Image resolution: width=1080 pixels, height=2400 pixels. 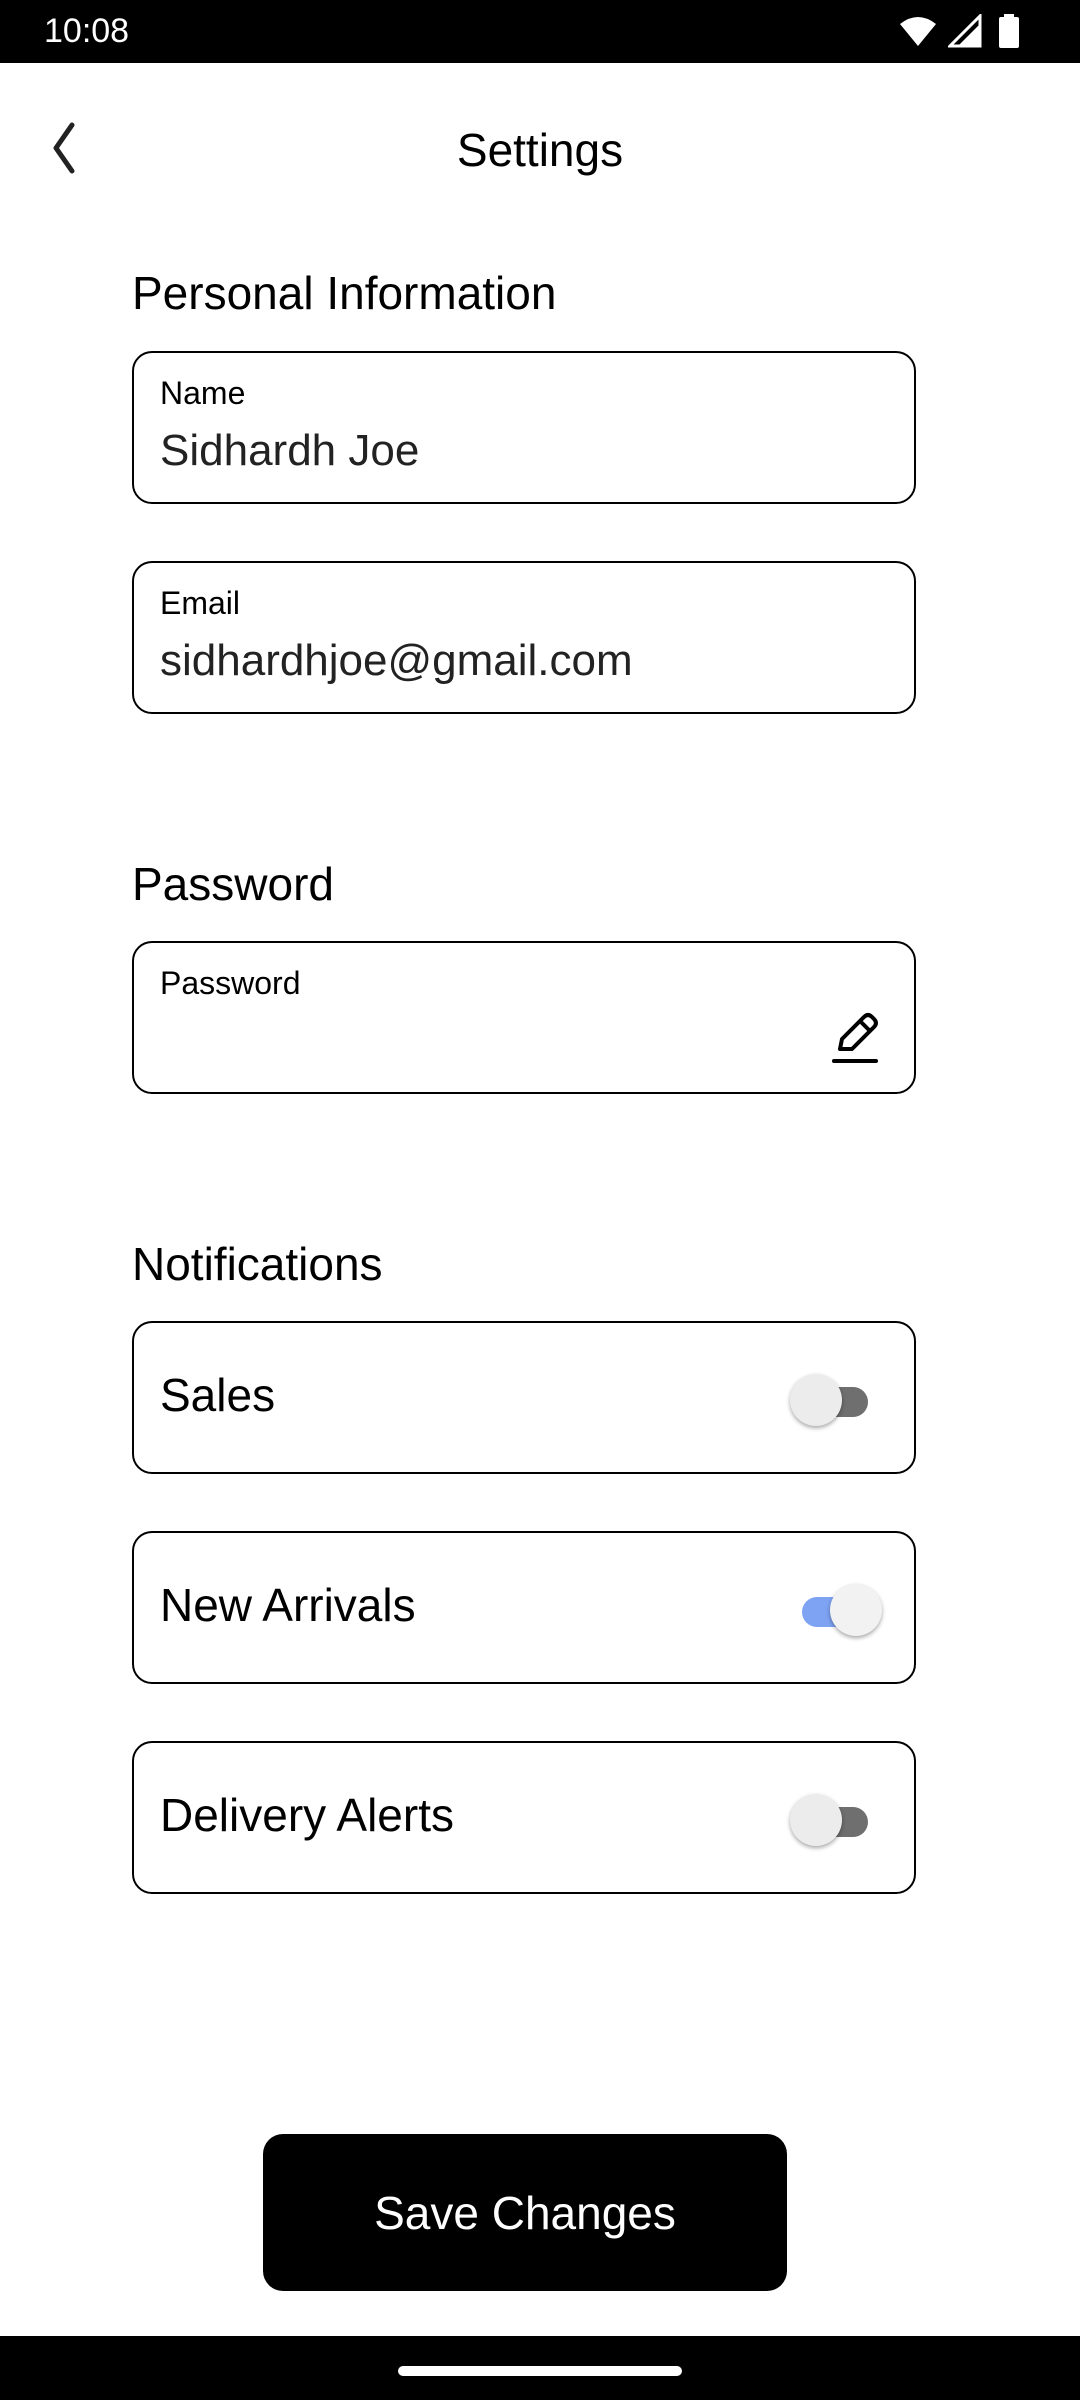 I want to click on sales-toggle, so click(x=832, y=1400).